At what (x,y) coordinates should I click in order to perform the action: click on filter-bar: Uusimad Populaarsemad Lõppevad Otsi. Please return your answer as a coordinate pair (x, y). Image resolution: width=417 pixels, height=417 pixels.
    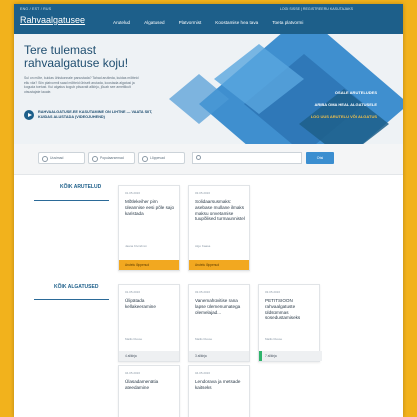
    Looking at the image, I should click on (208, 159).